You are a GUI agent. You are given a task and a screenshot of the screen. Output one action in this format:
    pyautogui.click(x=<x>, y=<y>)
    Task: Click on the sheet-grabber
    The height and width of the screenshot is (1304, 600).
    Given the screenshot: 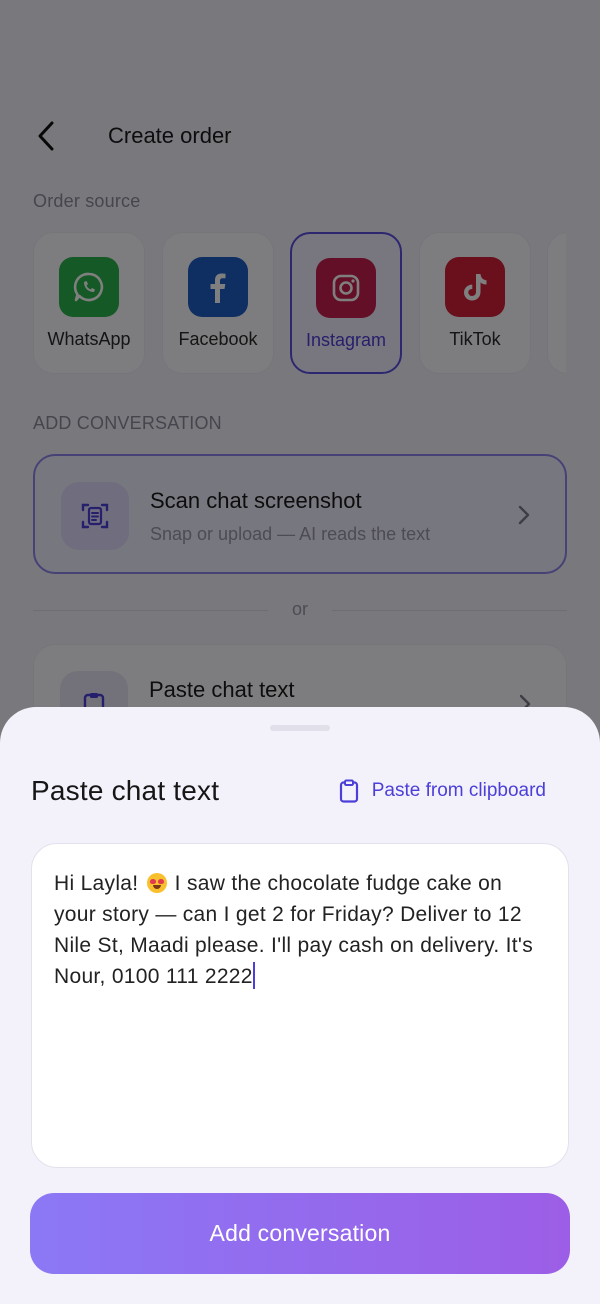 What is the action you would take?
    pyautogui.click(x=300, y=728)
    